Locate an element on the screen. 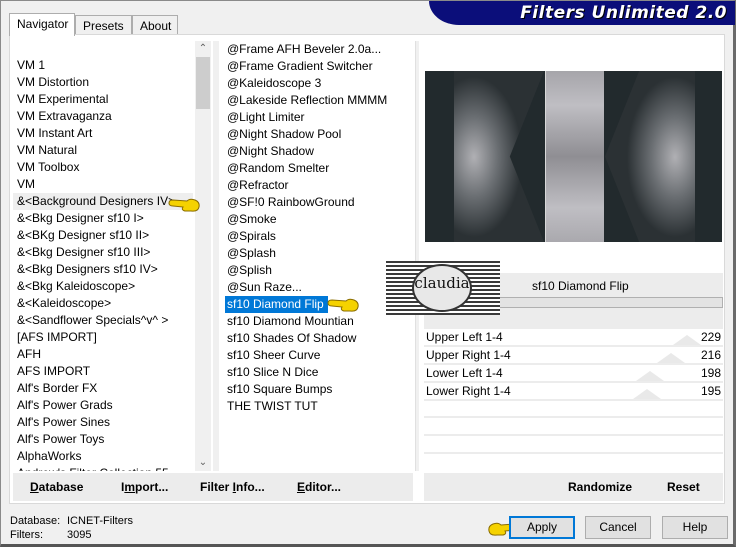  tab-about: About is located at coordinates (155, 25).